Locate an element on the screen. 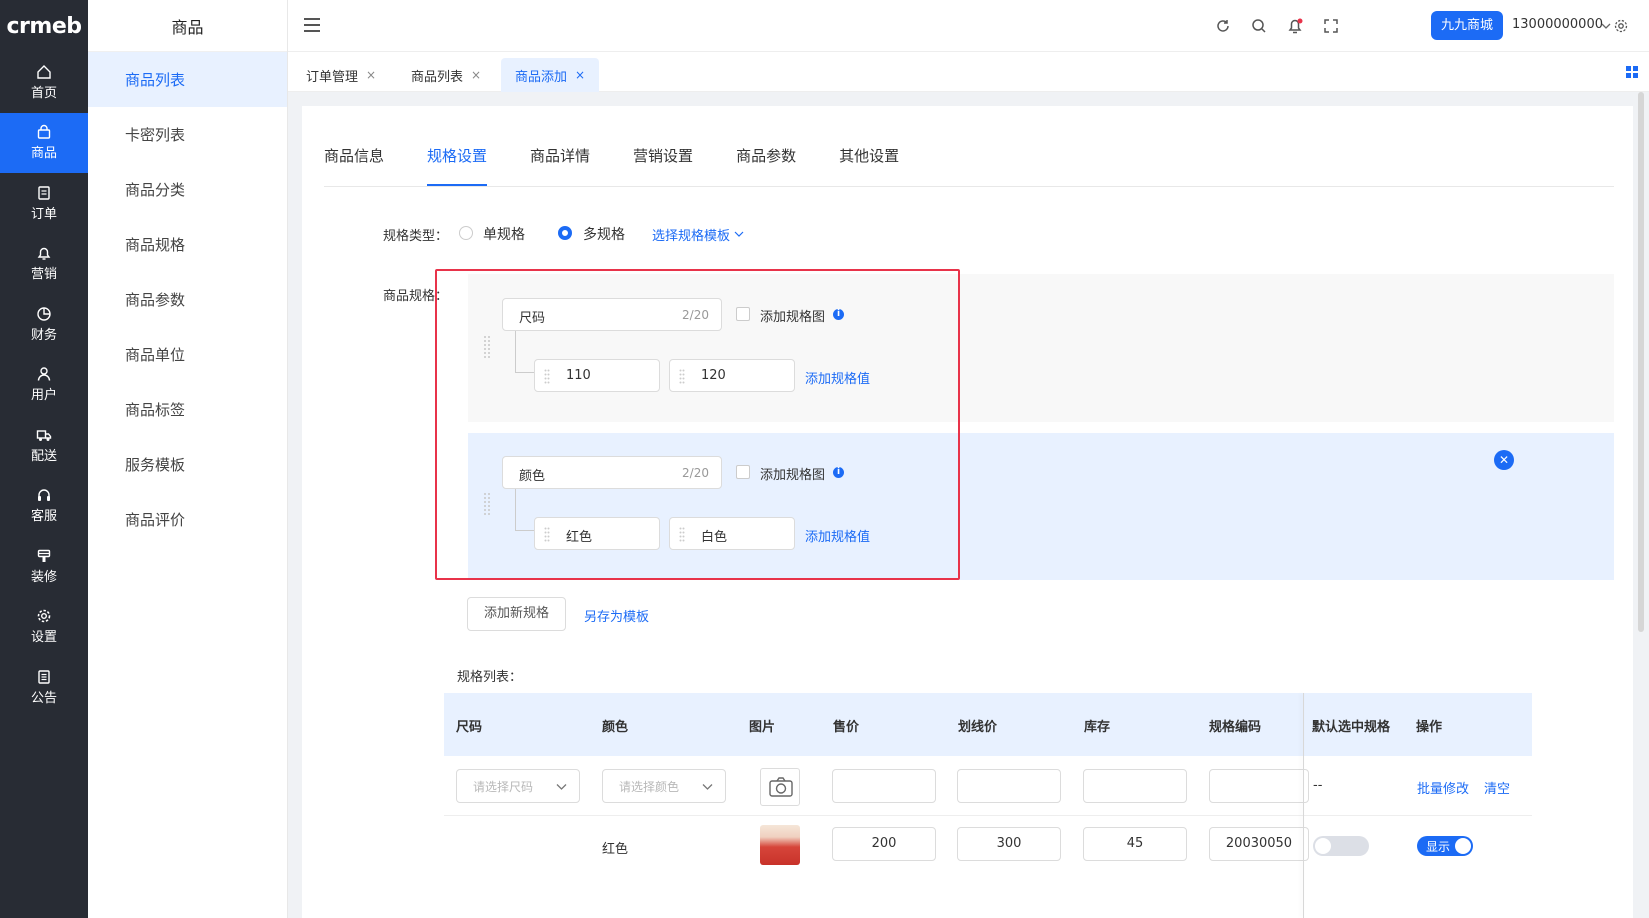 This screenshot has height=918, width=1649. column-header: 图片 is located at coordinates (762, 727).